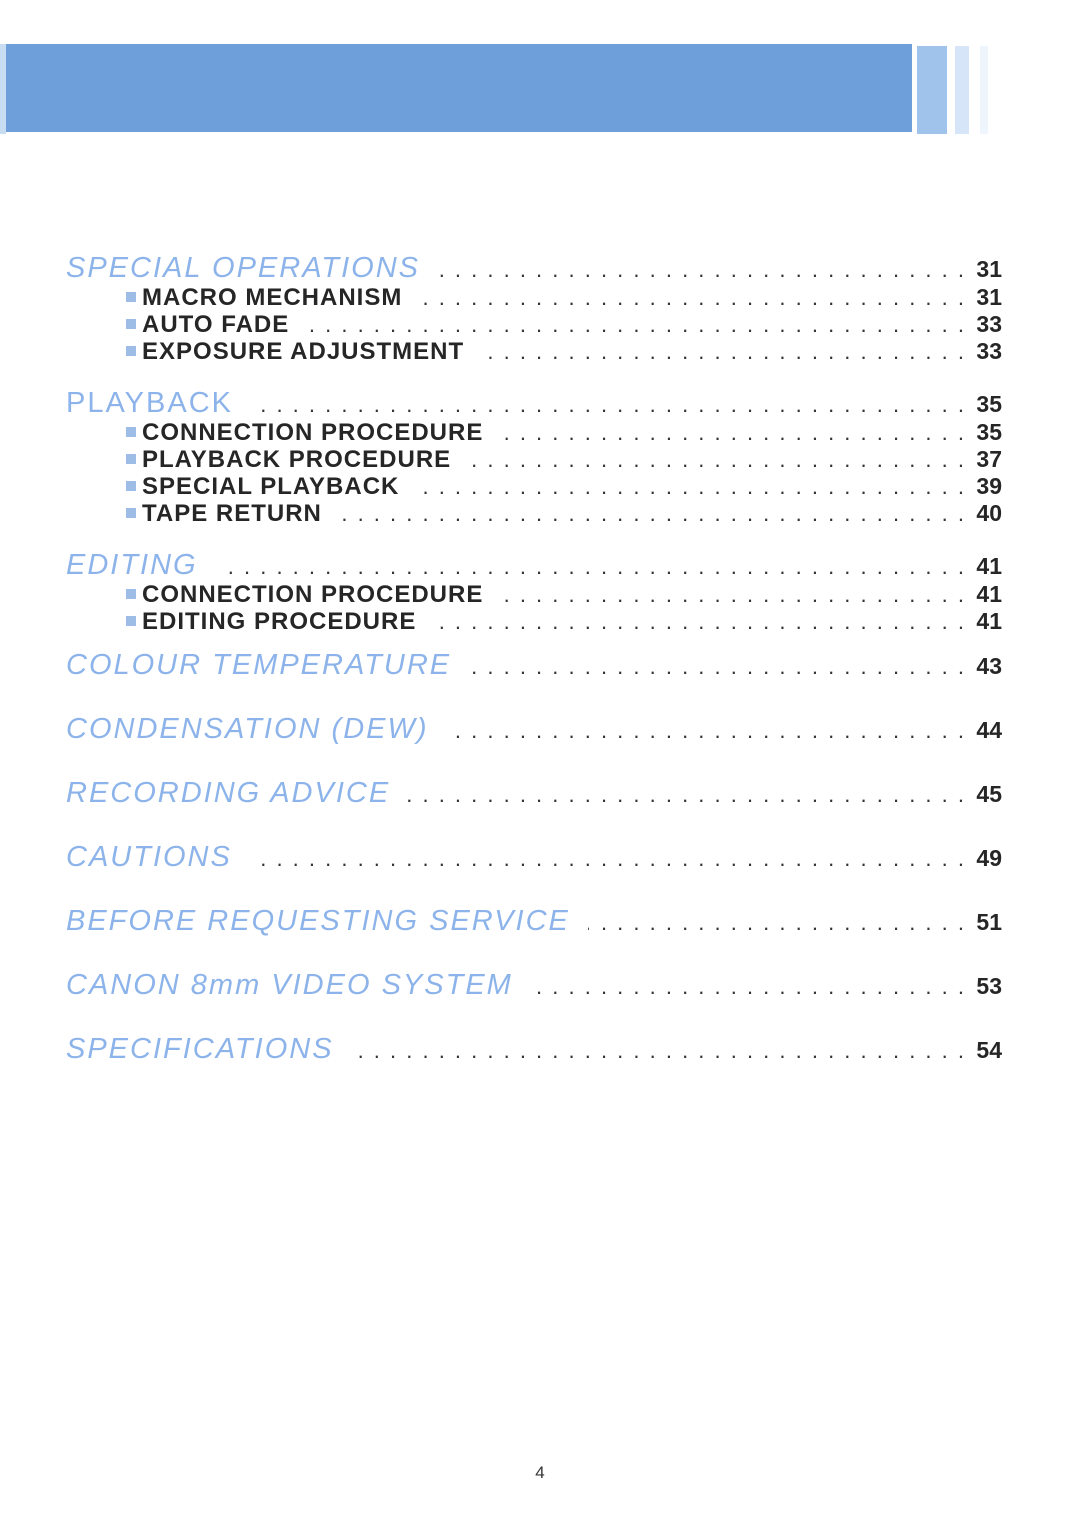  Describe the element at coordinates (989, 858) in the screenshot. I see `page-number-ref: 49` at that location.